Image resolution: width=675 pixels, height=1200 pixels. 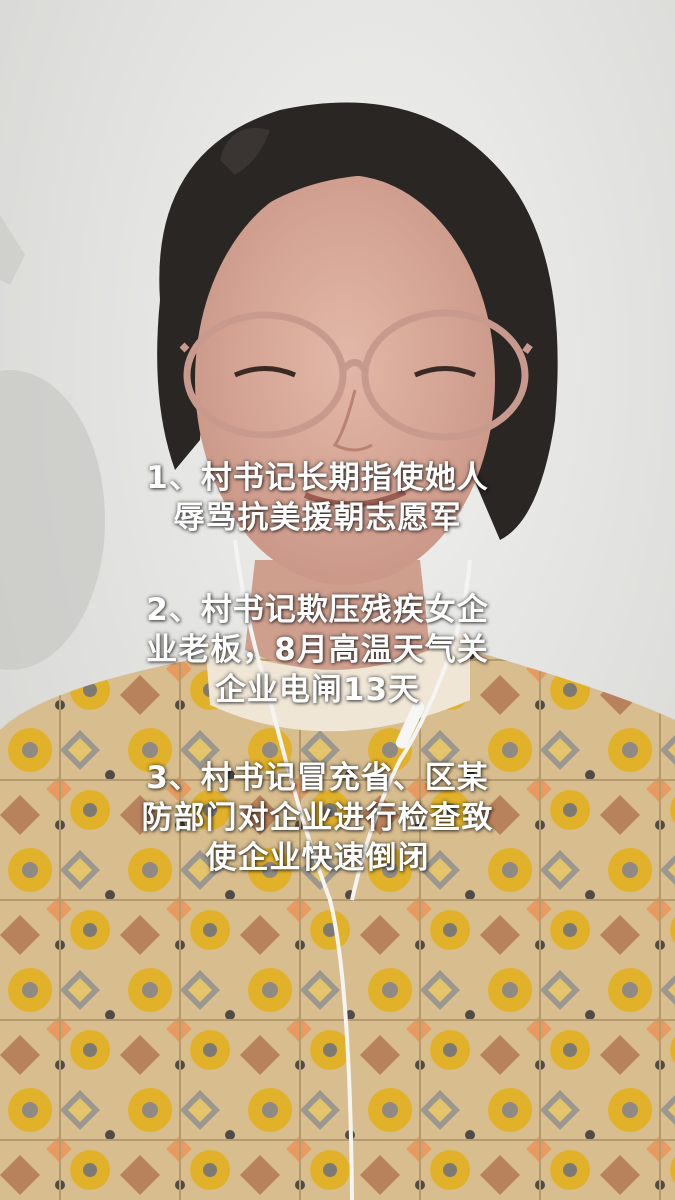 What do you see at coordinates (317, 690) in the screenshot?
I see `caption-2-line-3: 企业电闸13天` at bounding box center [317, 690].